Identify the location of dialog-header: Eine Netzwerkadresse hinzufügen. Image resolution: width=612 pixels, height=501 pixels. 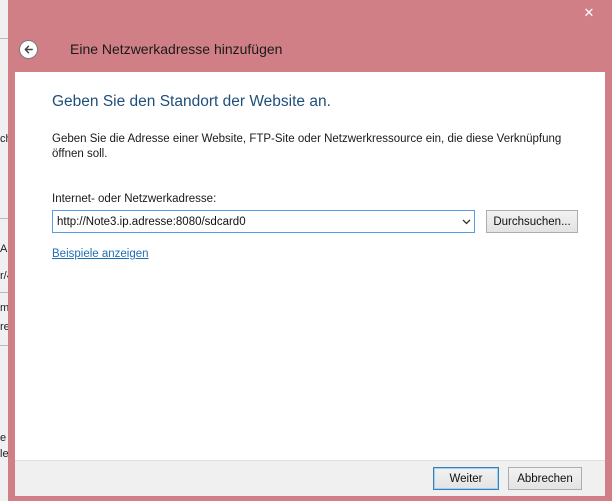
(310, 50).